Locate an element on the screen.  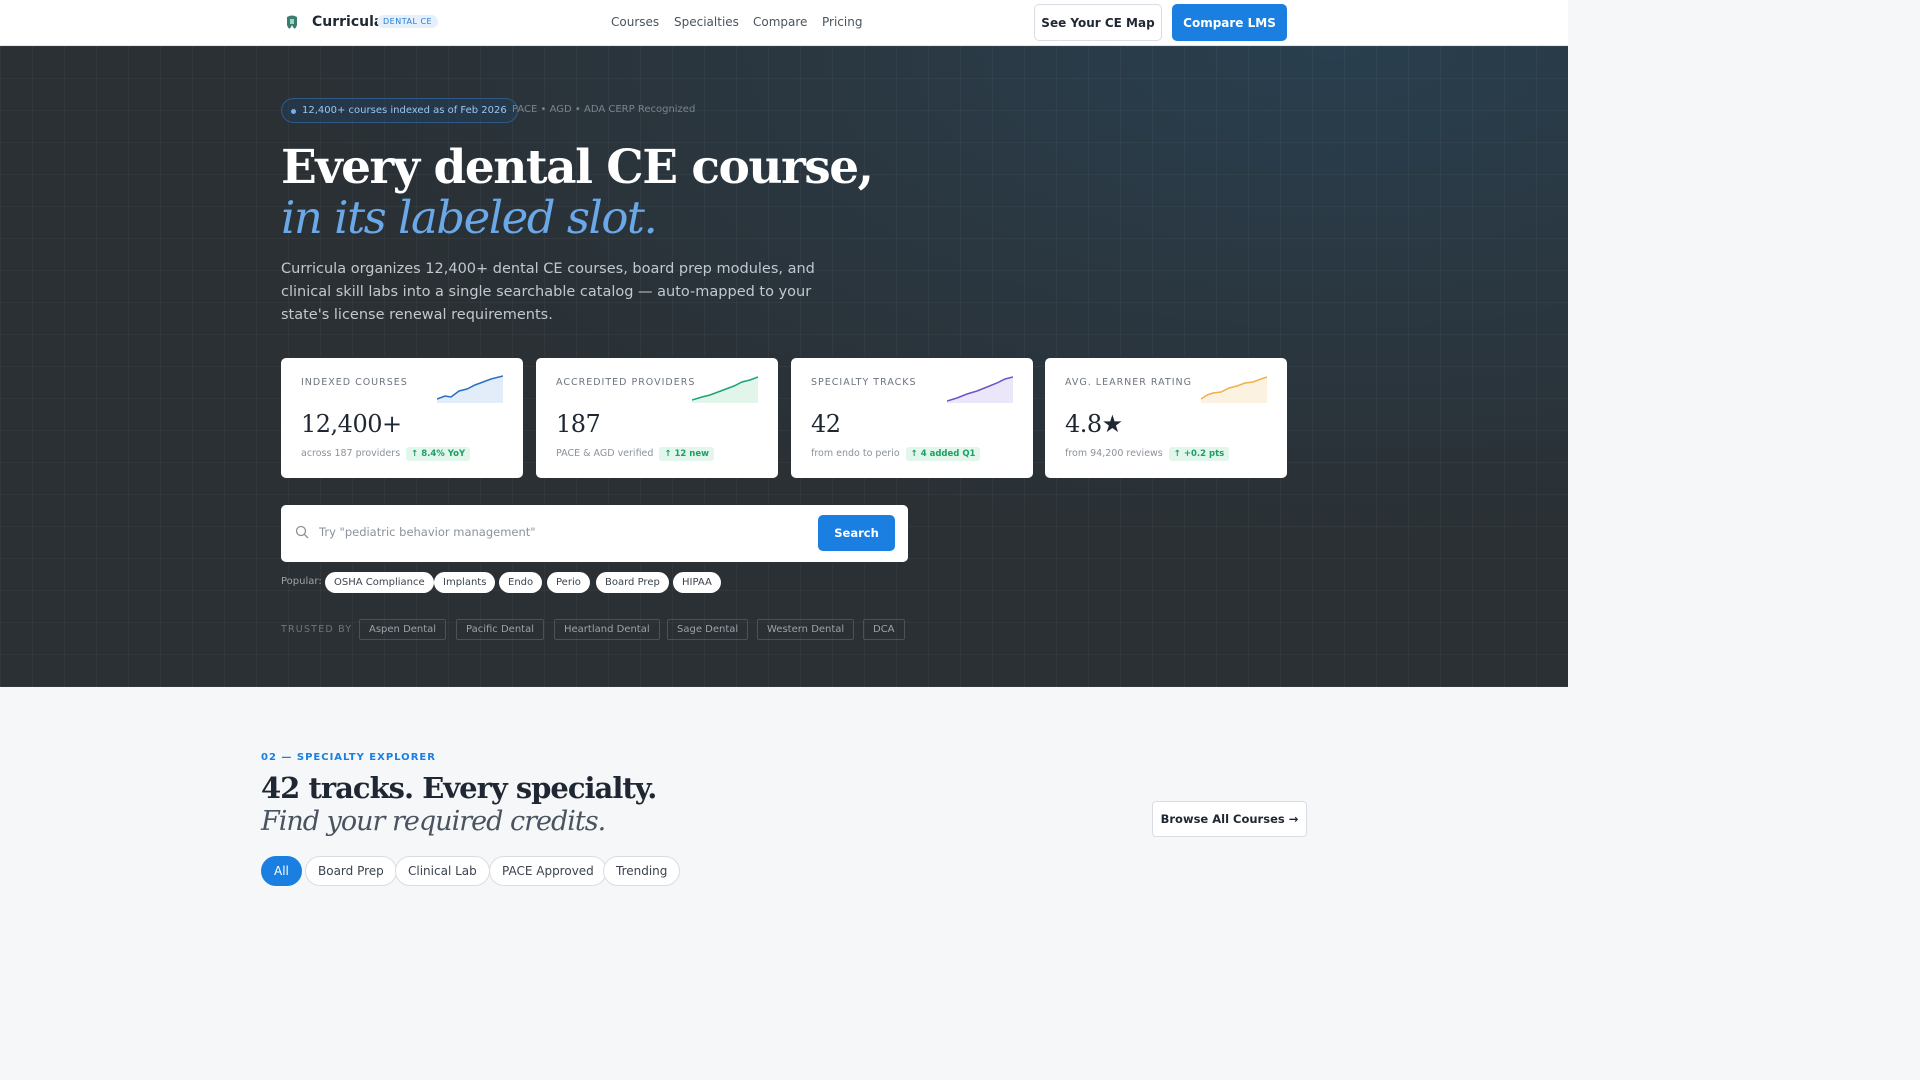
stat-sub: across 187 providers ↑ 8.4% YoY is located at coordinates (386, 454).